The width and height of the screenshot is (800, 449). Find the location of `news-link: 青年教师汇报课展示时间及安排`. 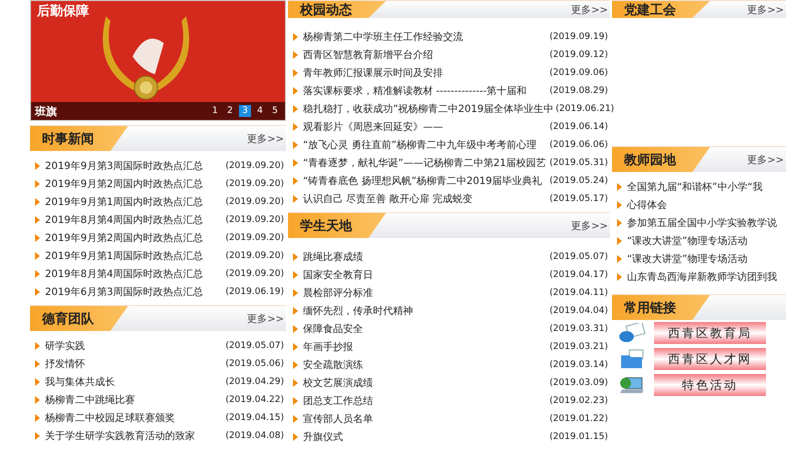

news-link: 青年教师汇报课展示时间及安排 is located at coordinates (425, 73).